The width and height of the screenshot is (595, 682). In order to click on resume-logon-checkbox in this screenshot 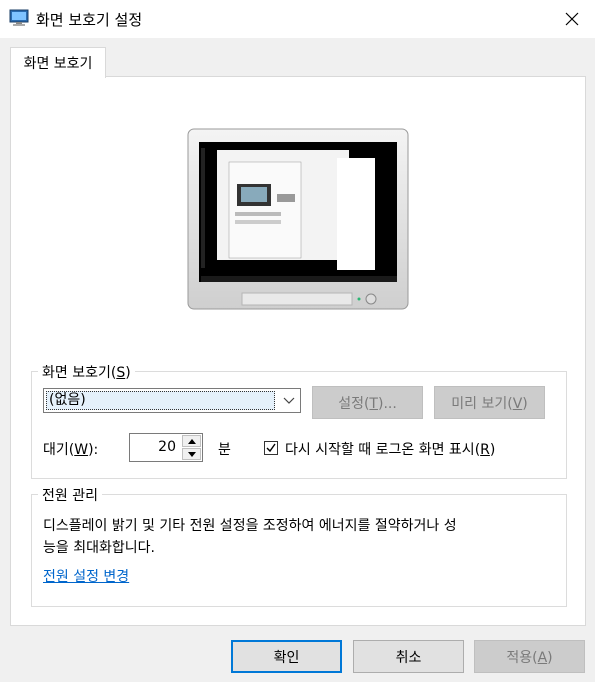, I will do `click(271, 448)`.